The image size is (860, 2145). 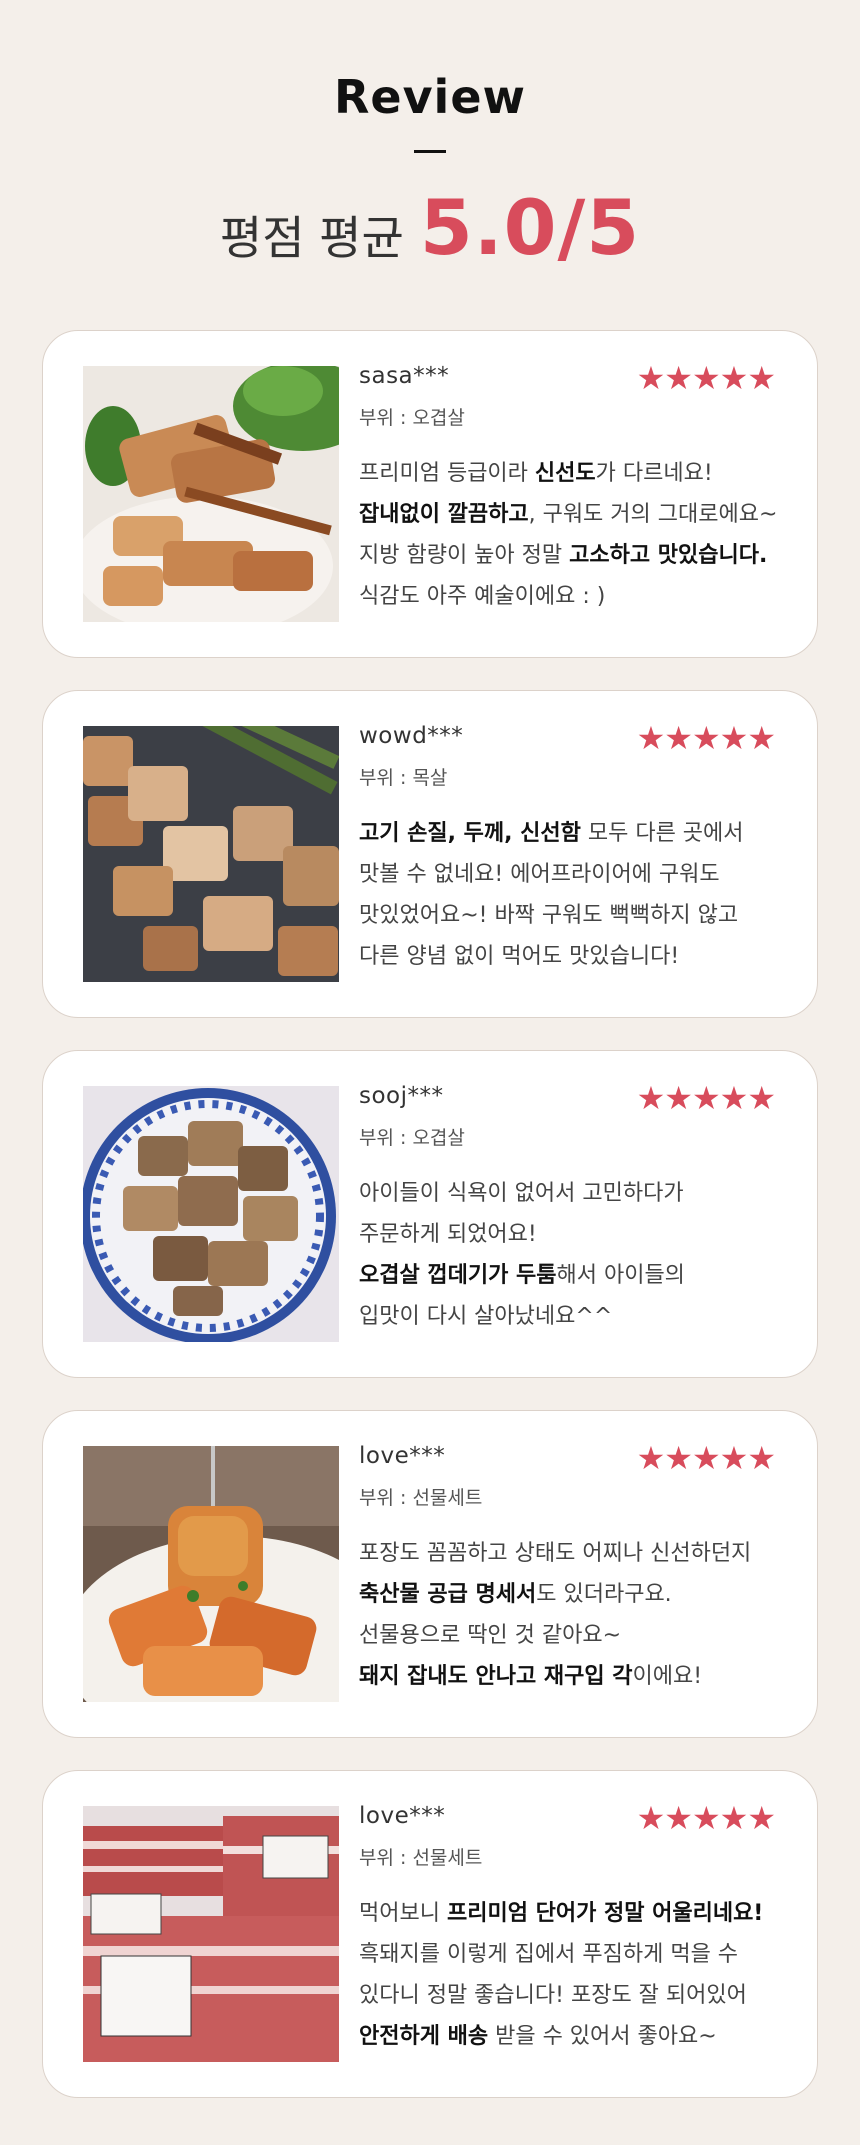 What do you see at coordinates (539, 874) in the screenshot?
I see `review-run: 맛볼 수 없네요! 에어프라이어에 구워도` at bounding box center [539, 874].